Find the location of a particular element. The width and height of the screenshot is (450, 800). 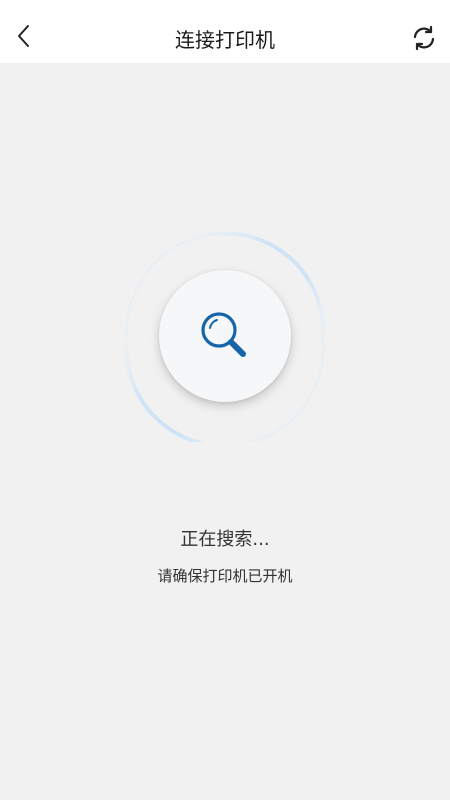

search-button is located at coordinates (225, 336).